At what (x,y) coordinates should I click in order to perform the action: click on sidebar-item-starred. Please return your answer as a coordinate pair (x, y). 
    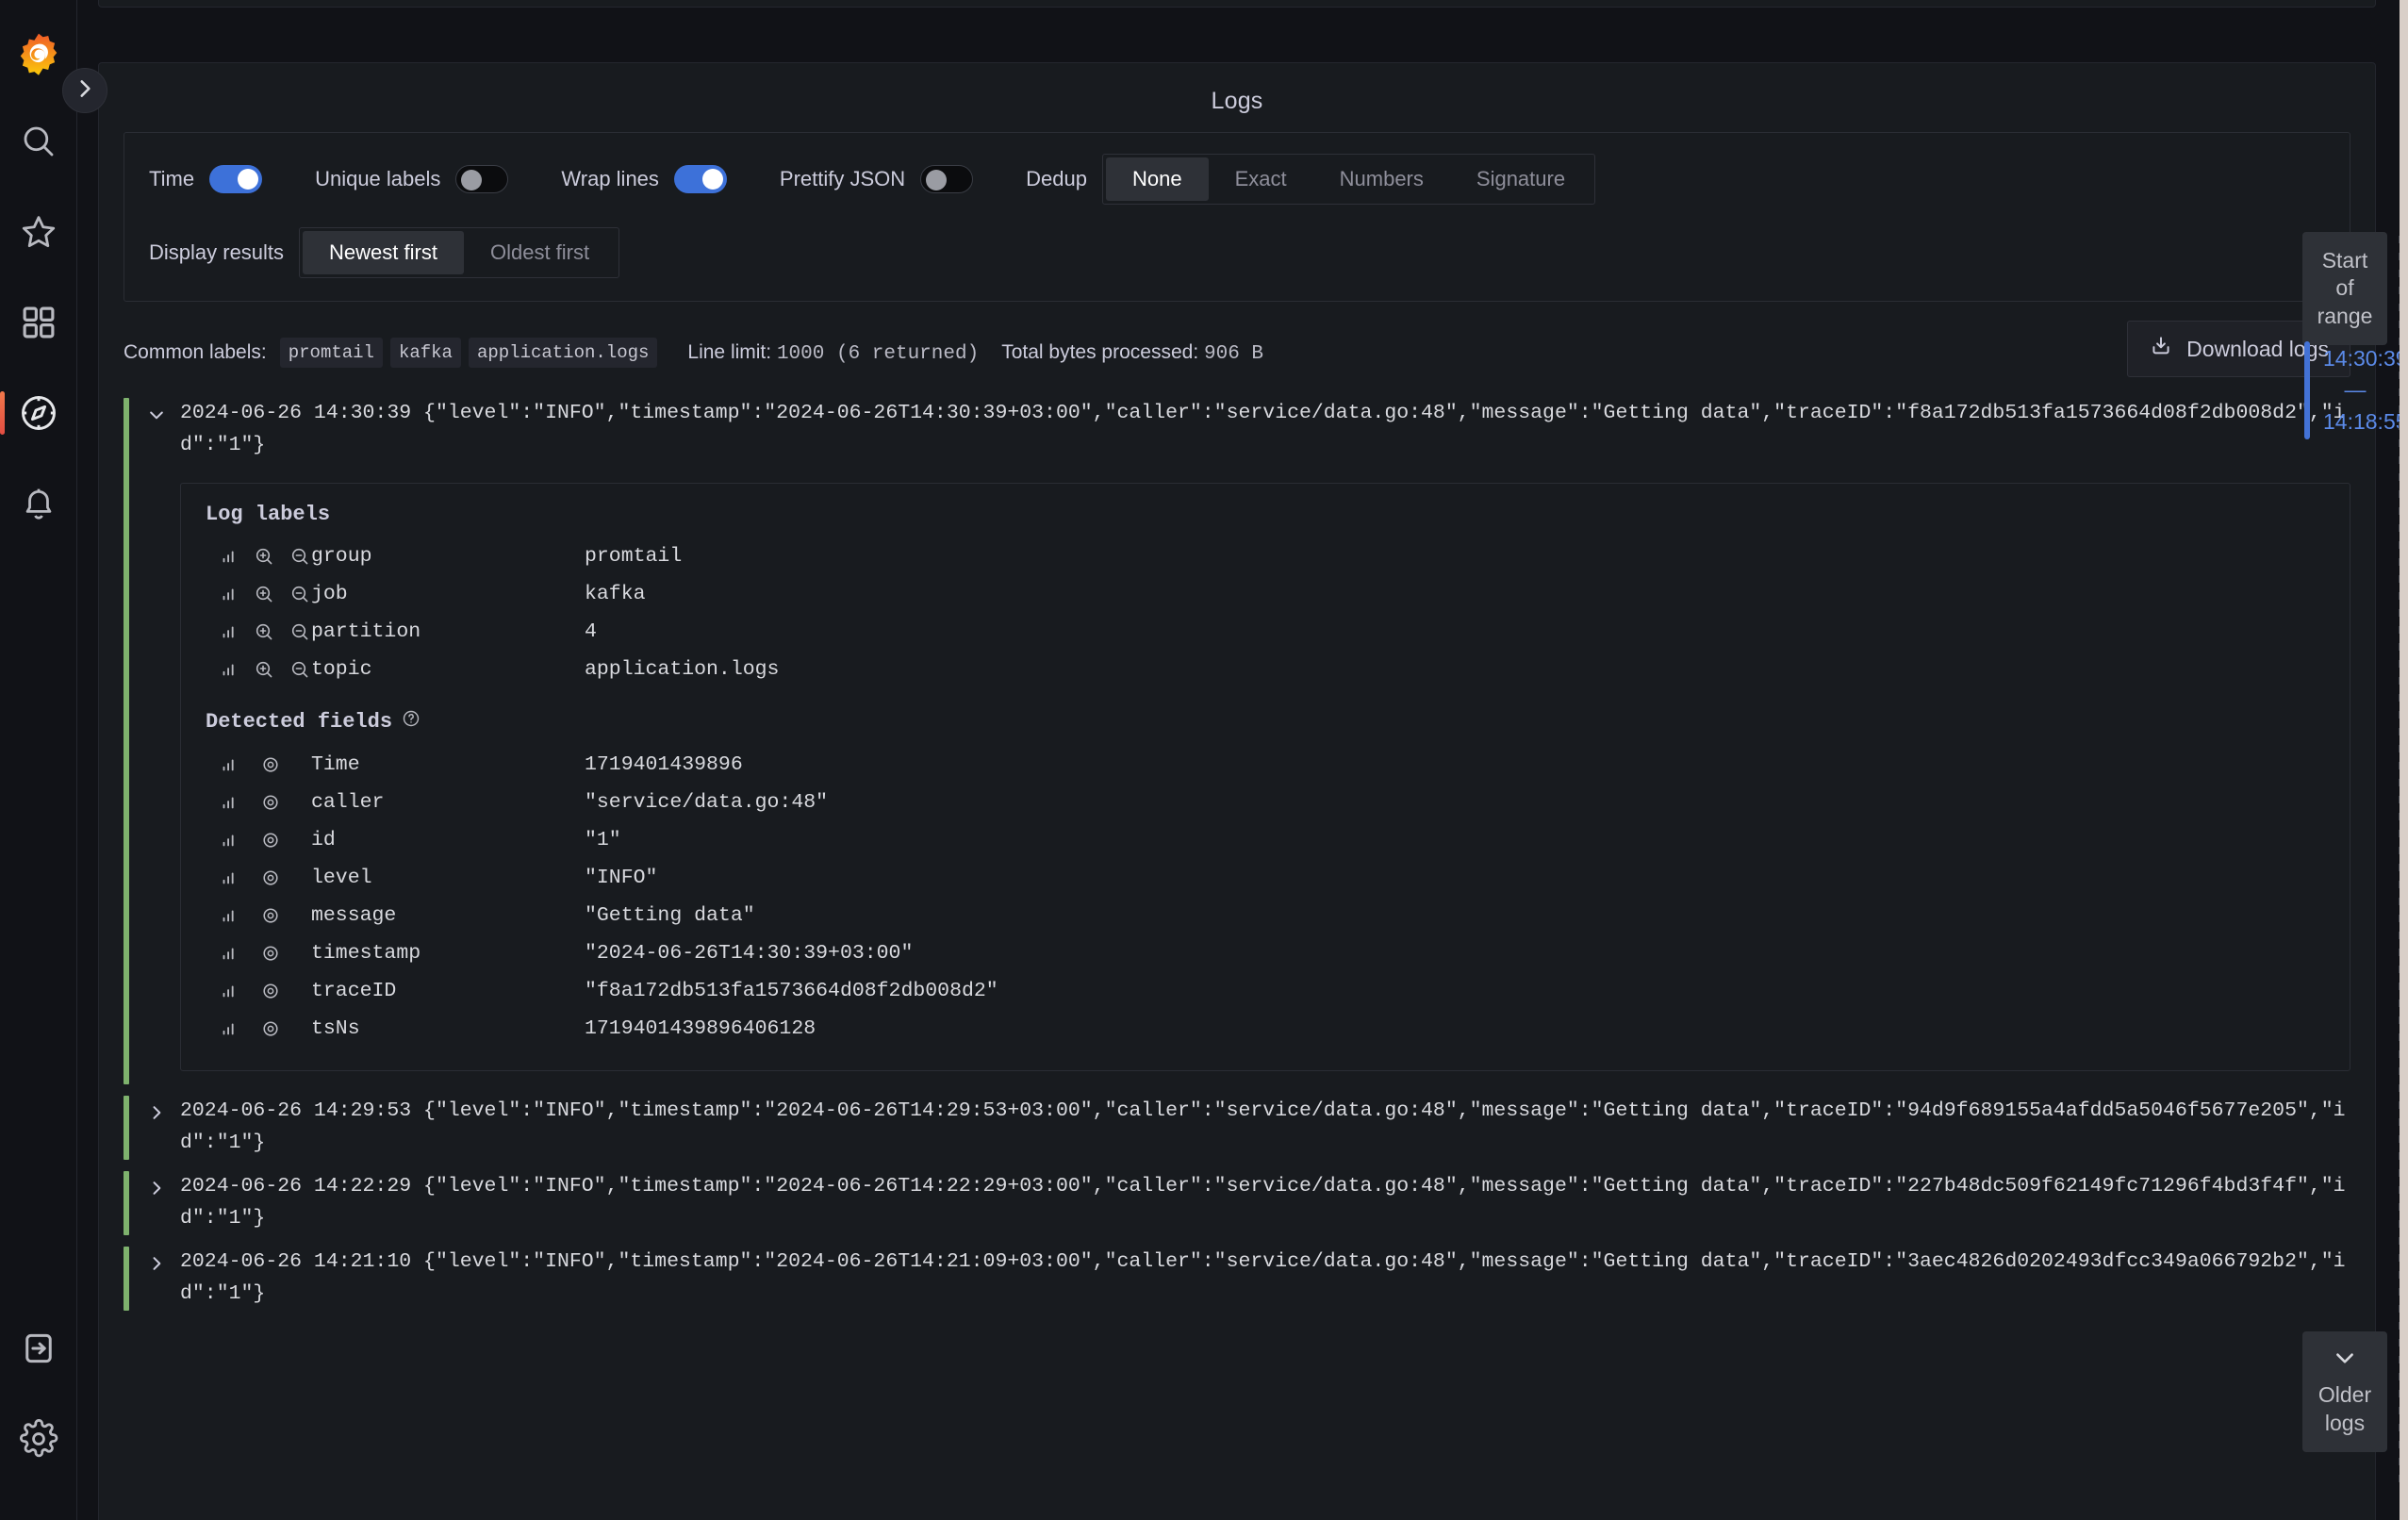
    Looking at the image, I should click on (38, 232).